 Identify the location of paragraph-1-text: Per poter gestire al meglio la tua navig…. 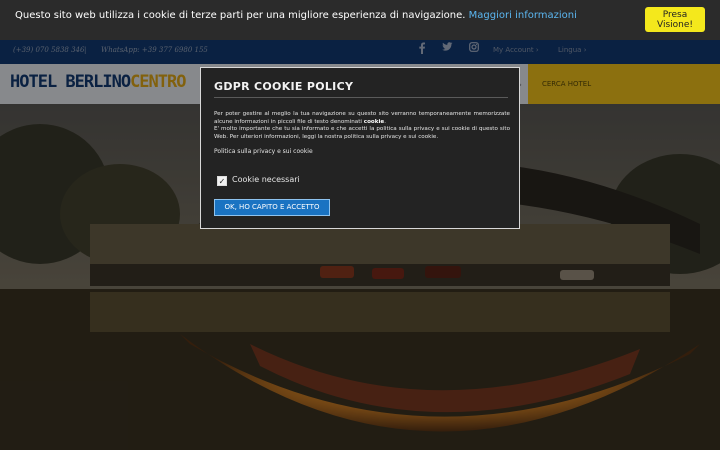
(362, 118).